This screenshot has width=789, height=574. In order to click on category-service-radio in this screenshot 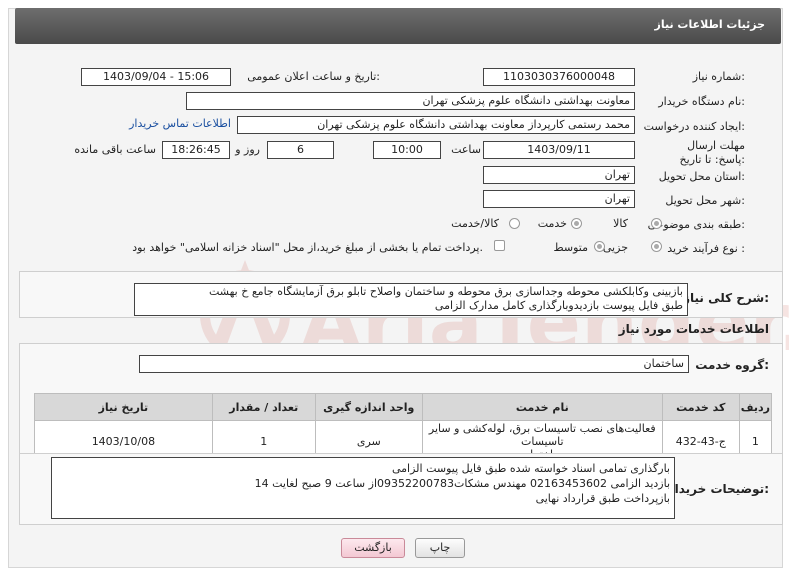, I will do `click(576, 223)`.